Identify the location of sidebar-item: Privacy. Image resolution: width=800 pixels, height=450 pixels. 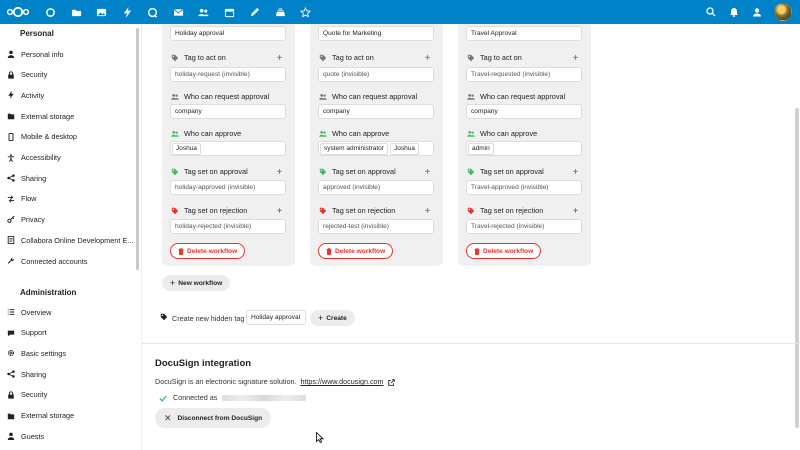
(25, 220).